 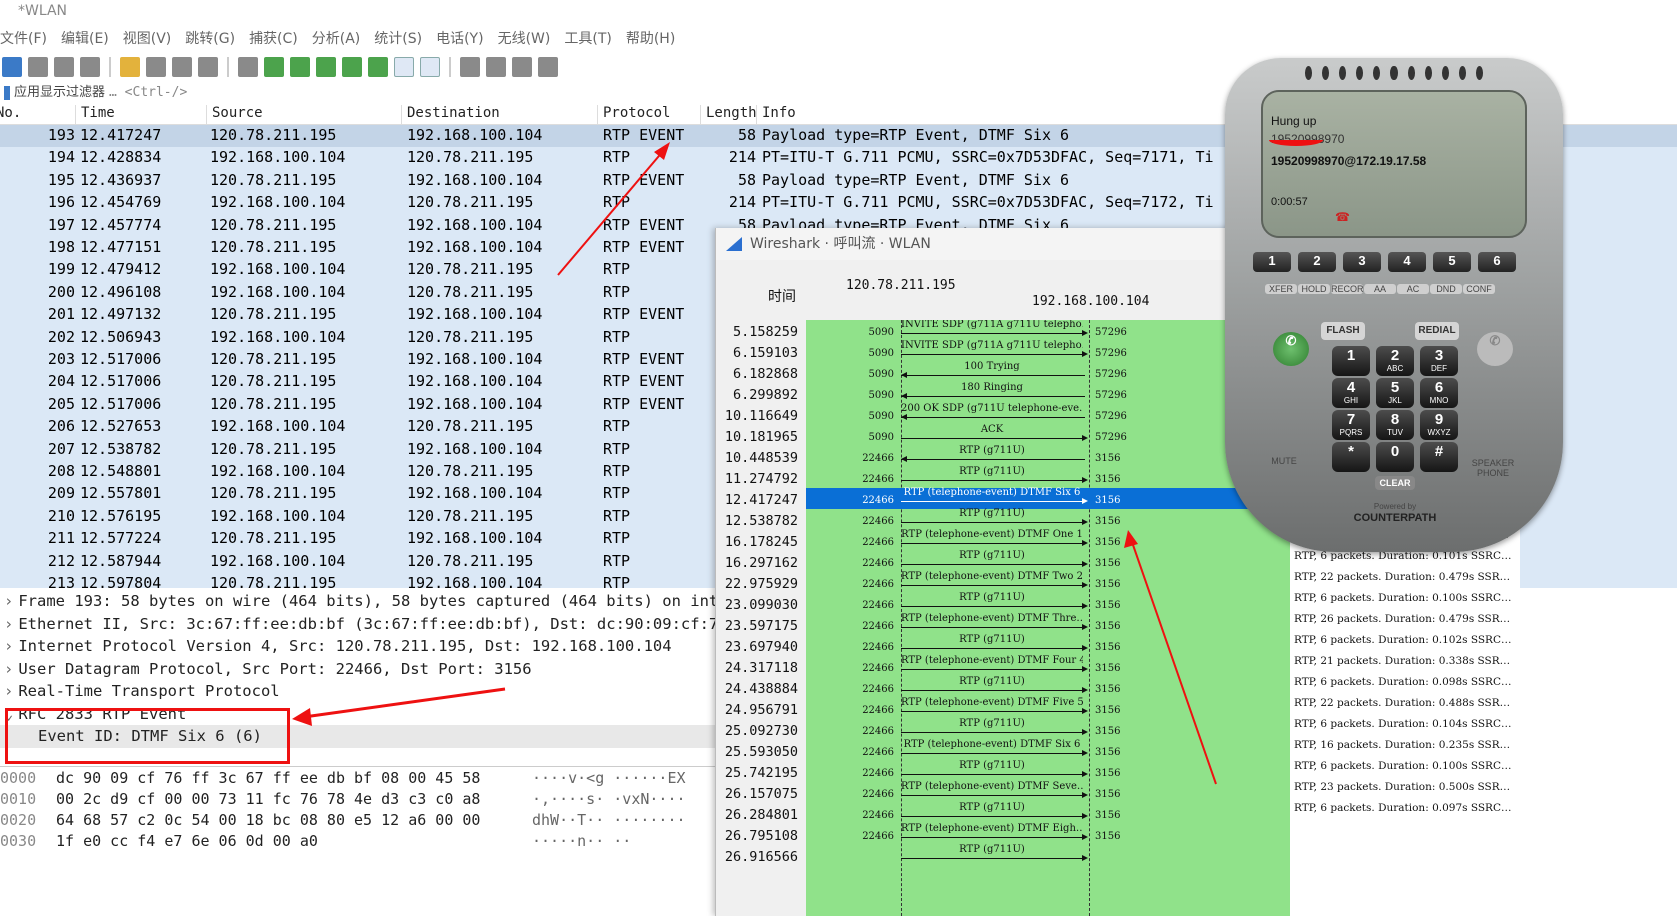 I want to click on end-call-icon: ✆, so click(x=1495, y=349).